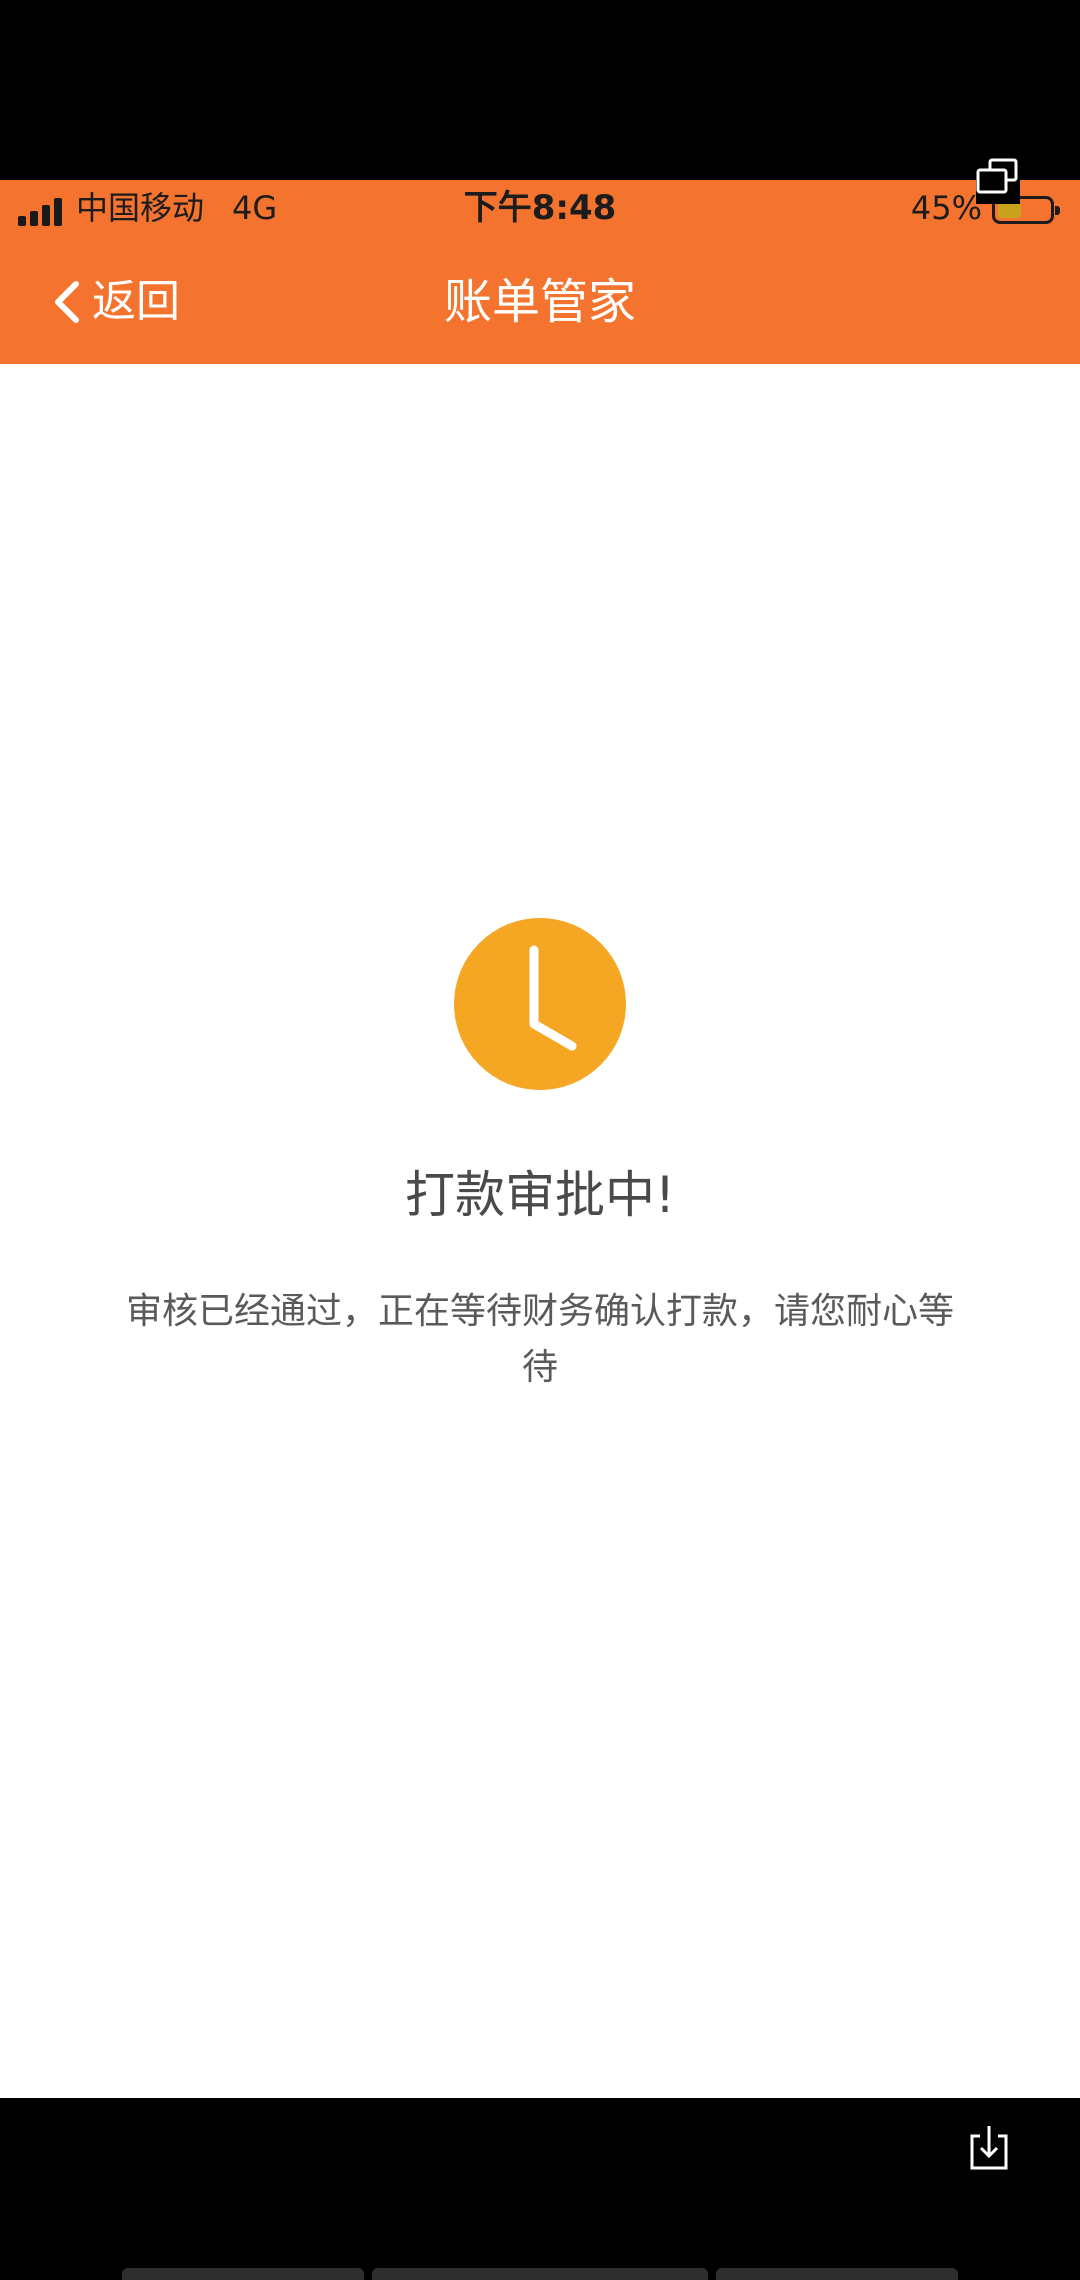 The width and height of the screenshot is (1080, 2280). I want to click on nav-bar: 返回 账单管家, so click(540, 302).